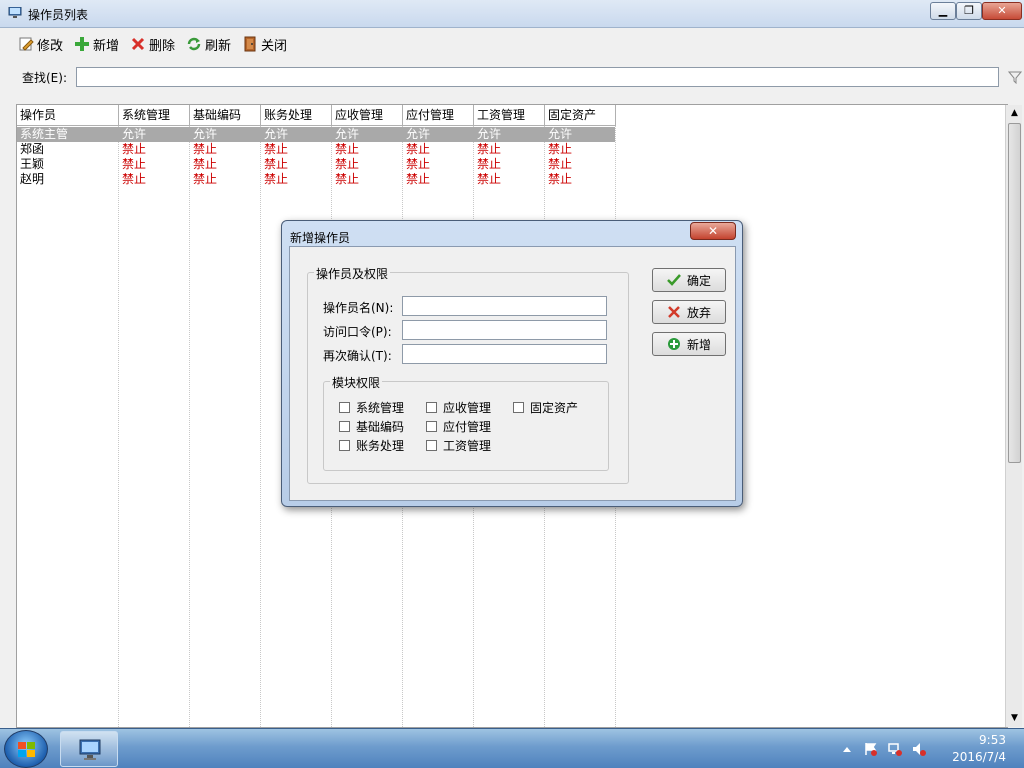 This screenshot has height=768, width=1024. Describe the element at coordinates (467, 408) in the screenshot. I see `checkbox-label: 应收管理` at that location.